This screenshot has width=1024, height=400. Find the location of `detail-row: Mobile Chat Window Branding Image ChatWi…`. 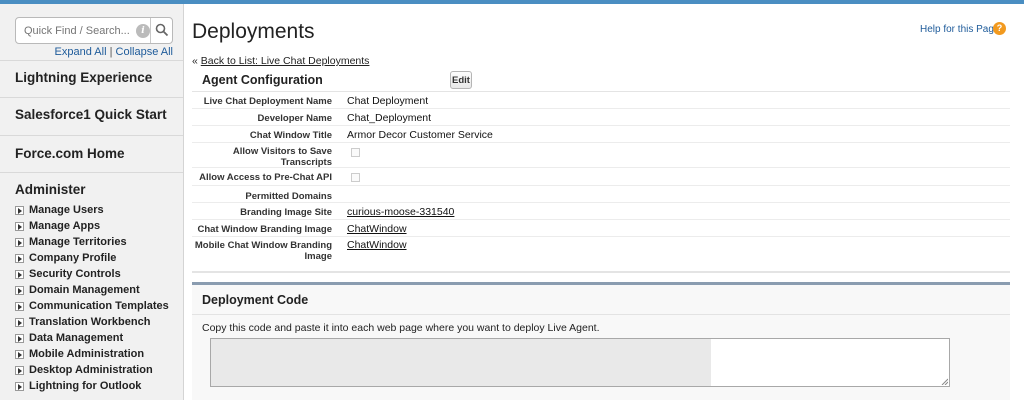

detail-row: Mobile Chat Window Branding Image ChatWi… is located at coordinates (601, 250).